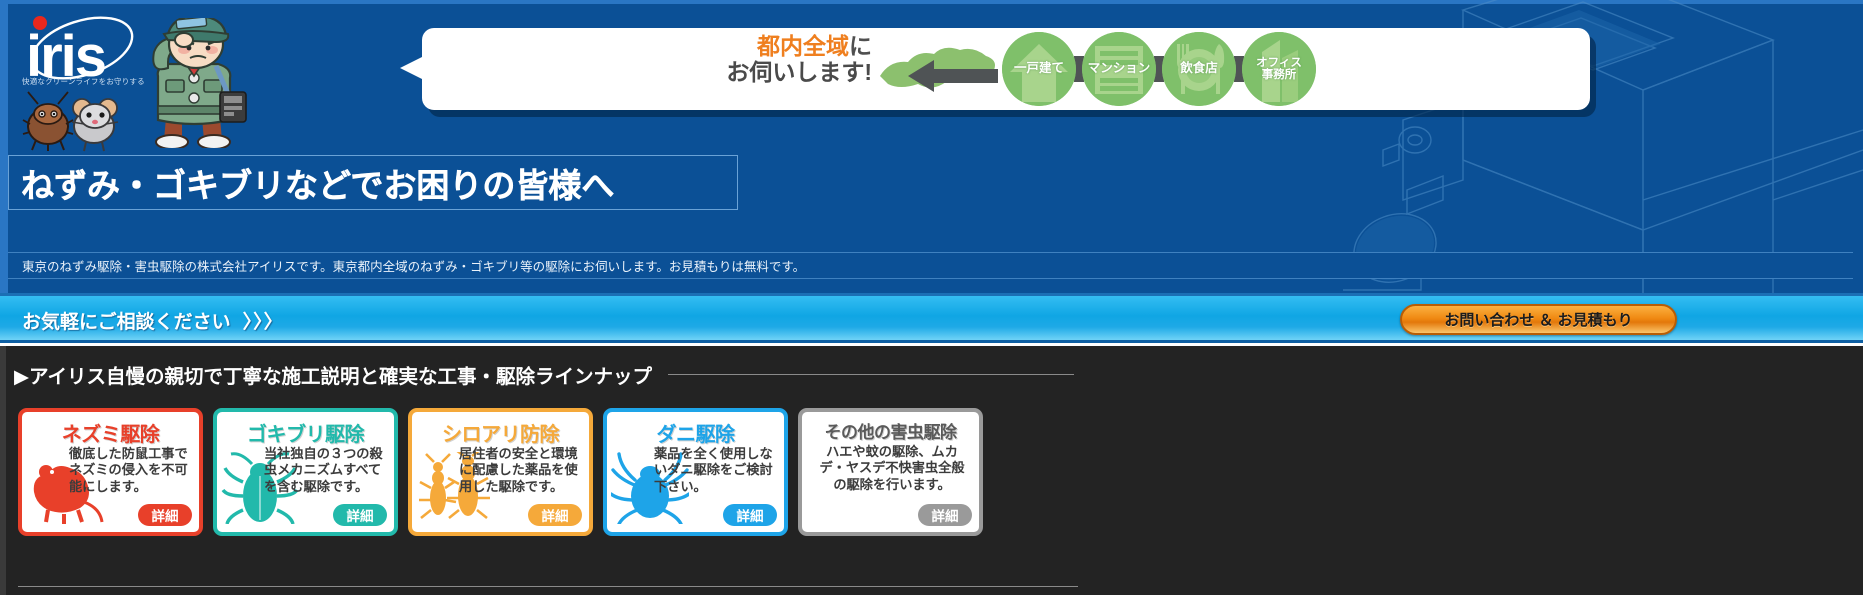 The image size is (1863, 595). I want to click on service-card-row: ネズミ駆除 徹底した防鼠工事でネズミの侵入を不可能にします。 詳細 ゴキブリ駆除, so click(500, 472).